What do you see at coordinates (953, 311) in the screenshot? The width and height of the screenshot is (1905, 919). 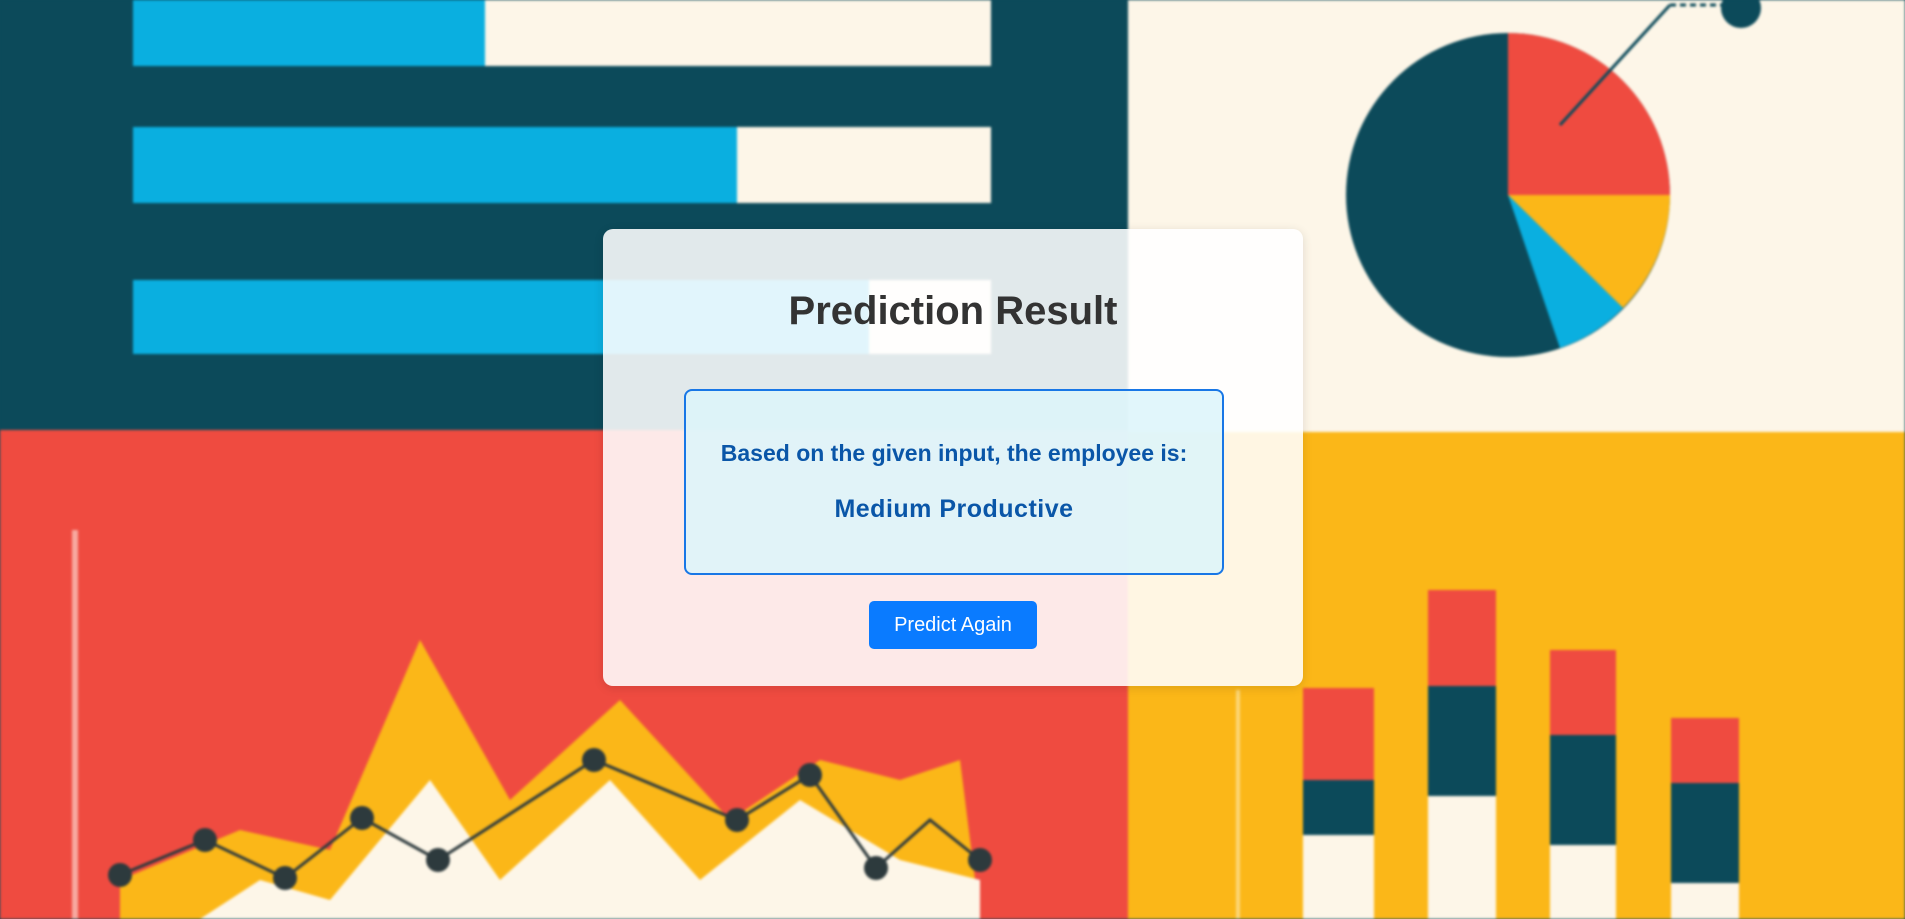 I see `page-title: Prediction Result` at bounding box center [953, 311].